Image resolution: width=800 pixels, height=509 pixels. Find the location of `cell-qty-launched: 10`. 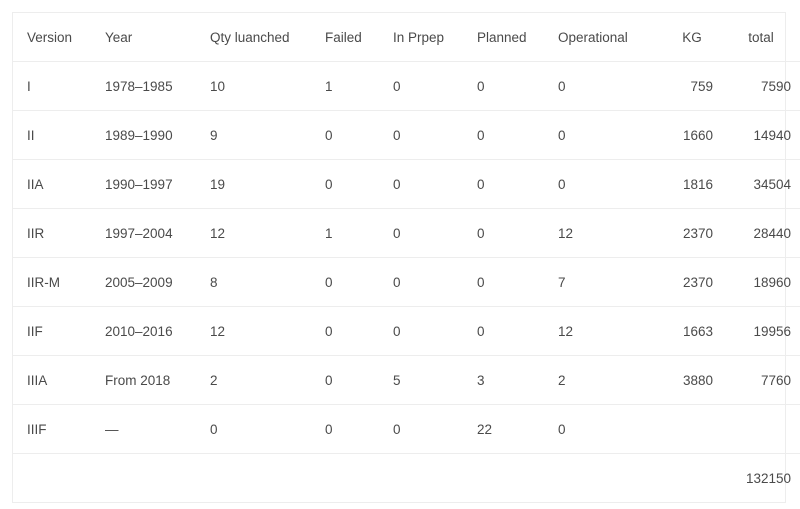

cell-qty-launched: 10 is located at coordinates (267, 86).